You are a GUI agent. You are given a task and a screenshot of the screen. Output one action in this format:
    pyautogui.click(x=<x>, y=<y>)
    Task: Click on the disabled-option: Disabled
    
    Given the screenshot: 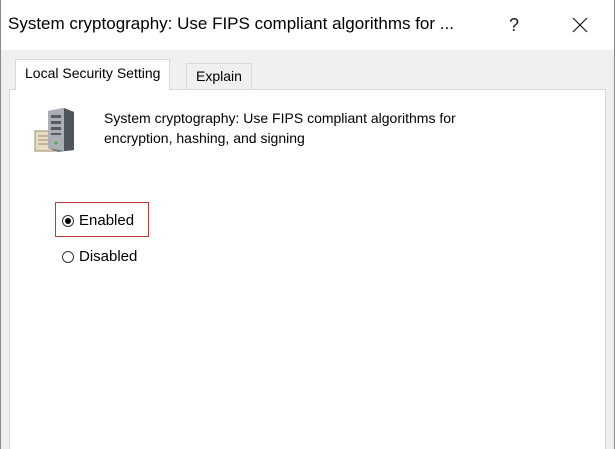 What is the action you would take?
    pyautogui.click(x=99, y=256)
    